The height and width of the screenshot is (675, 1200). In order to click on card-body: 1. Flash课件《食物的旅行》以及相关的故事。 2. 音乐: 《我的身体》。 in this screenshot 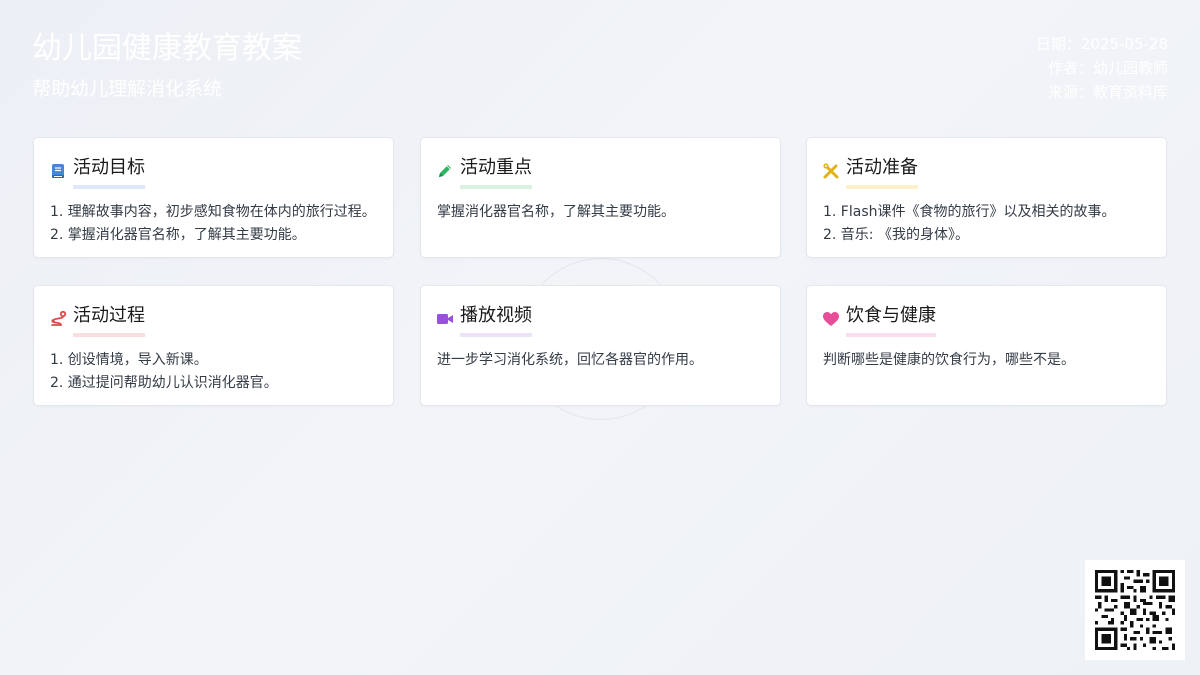, I will do `click(988, 224)`.